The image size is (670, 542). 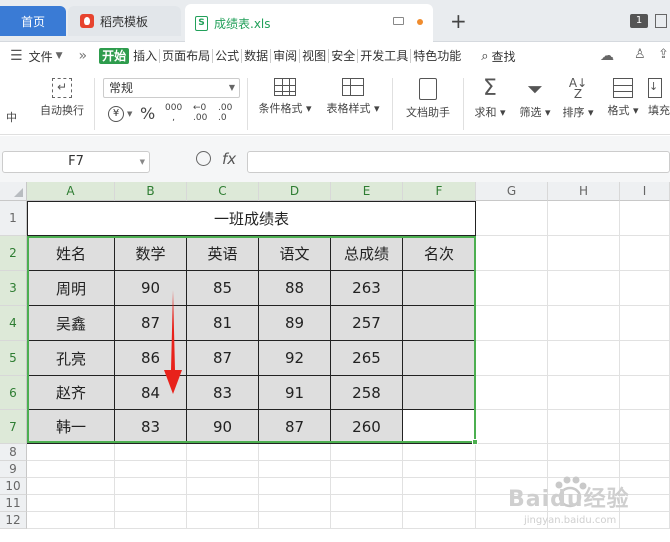 What do you see at coordinates (62, 98) in the screenshot?
I see `auto-wrap-button: ↵ 自动换行` at bounding box center [62, 98].